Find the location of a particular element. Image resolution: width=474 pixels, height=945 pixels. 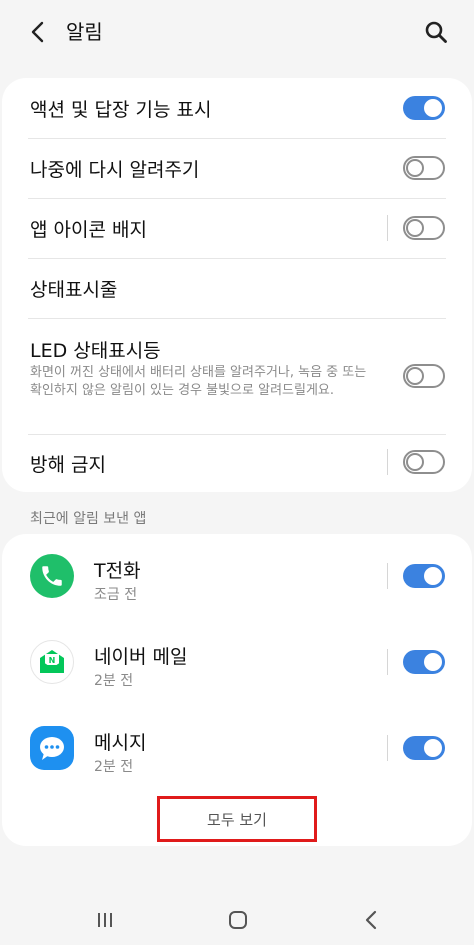

svg-text: N is located at coordinates (52, 660).